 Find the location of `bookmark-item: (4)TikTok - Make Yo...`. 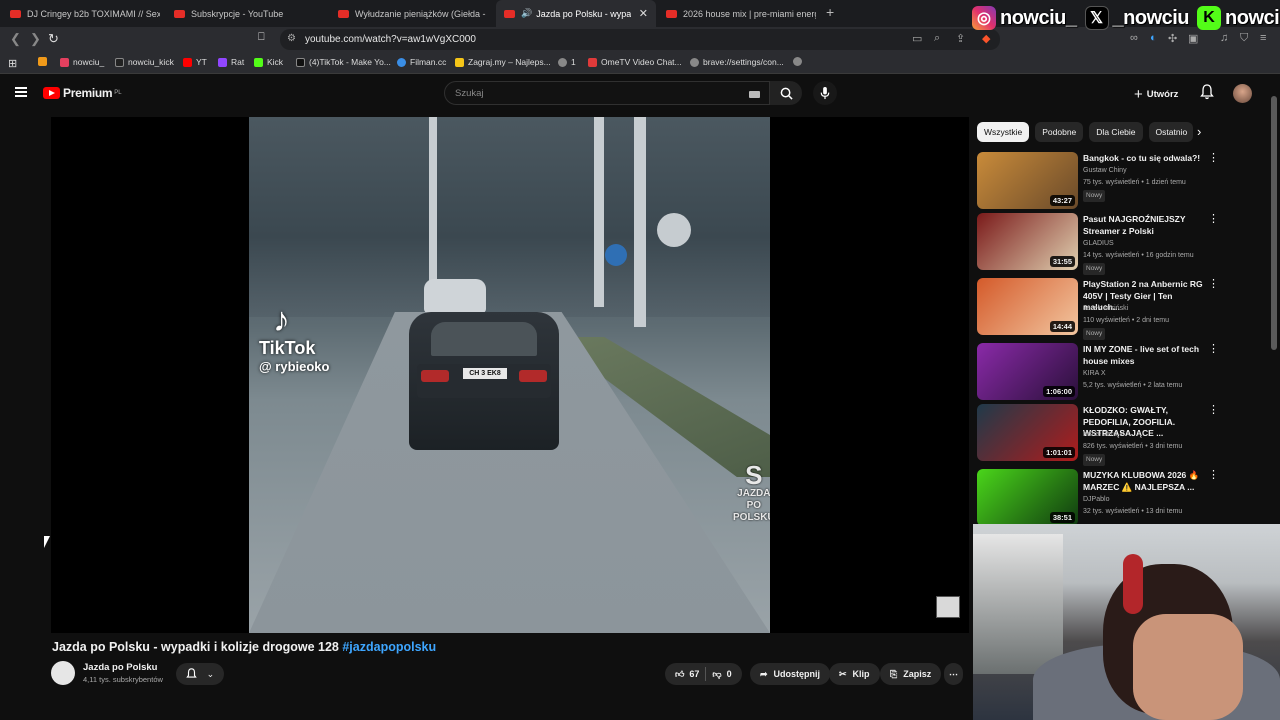

bookmark-item: (4)TikTok - Make Yo... is located at coordinates (343, 62).